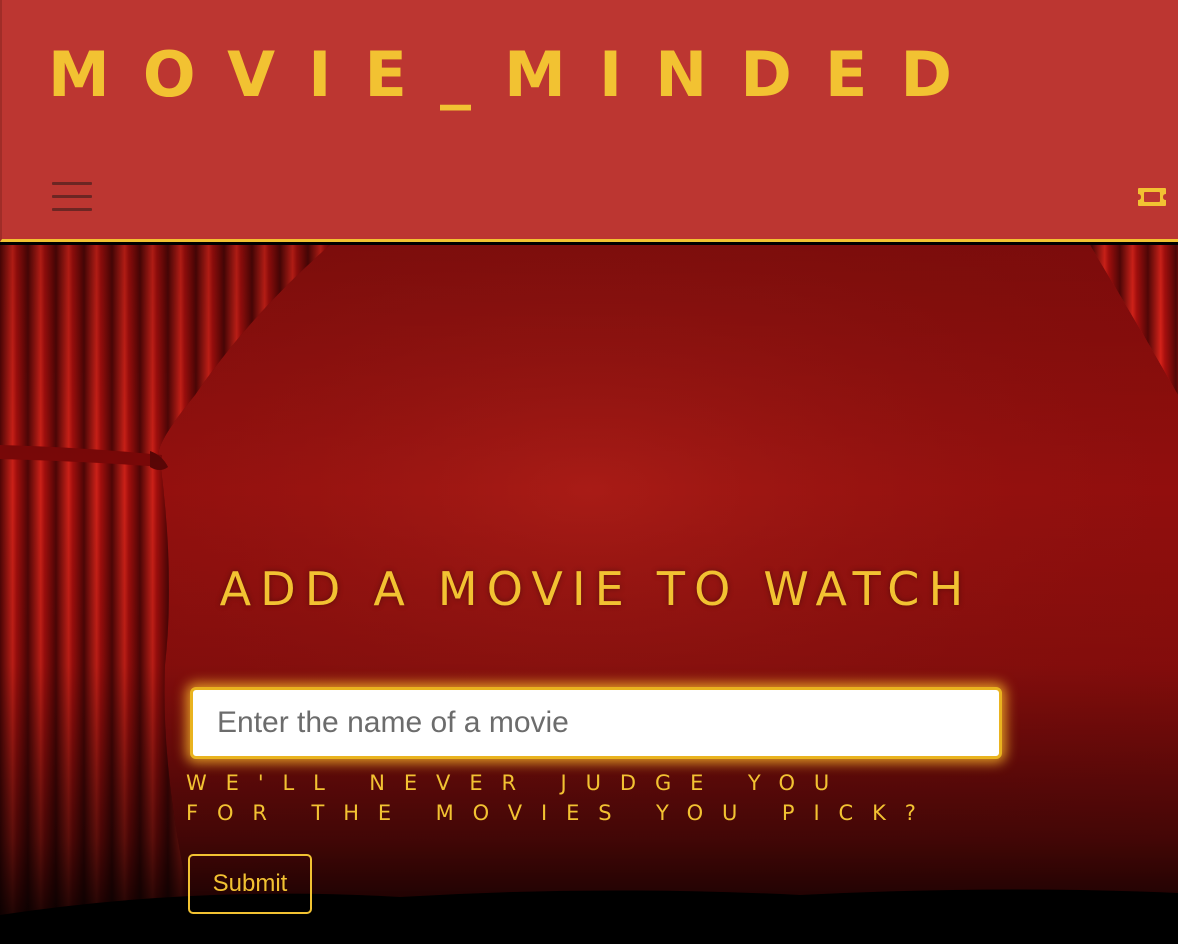 The height and width of the screenshot is (944, 1178). Describe the element at coordinates (250, 884) in the screenshot. I see `submit-button: Submit` at that location.